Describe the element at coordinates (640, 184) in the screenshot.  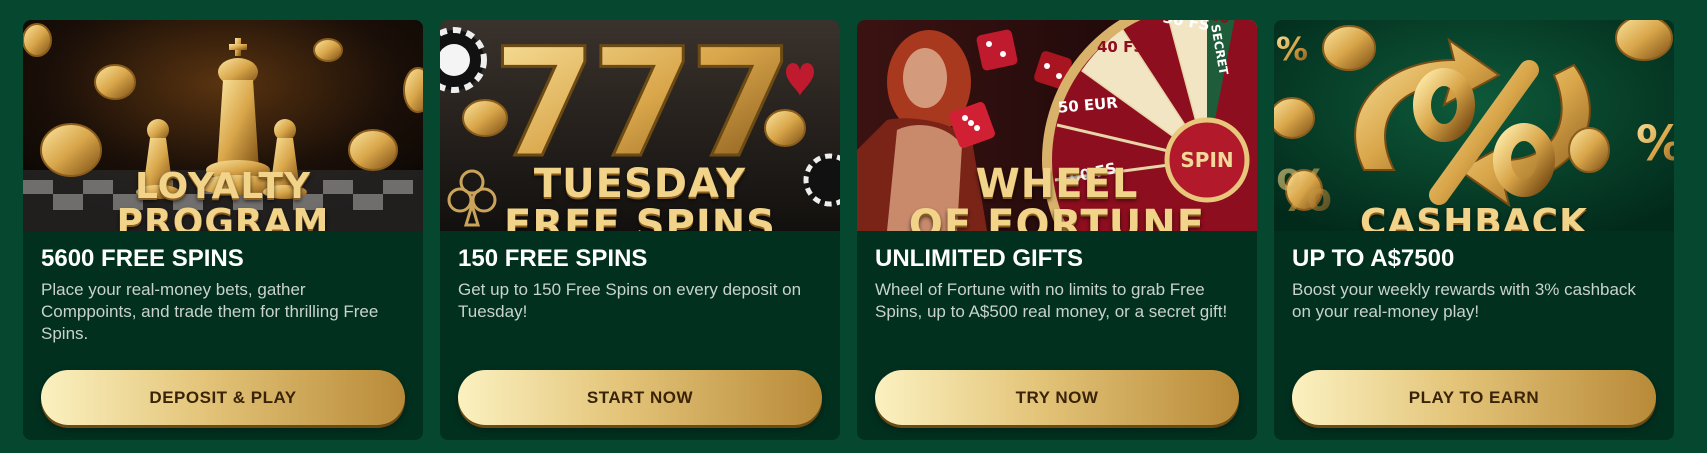
I see `banner-title-line-1: TUESDAY` at that location.